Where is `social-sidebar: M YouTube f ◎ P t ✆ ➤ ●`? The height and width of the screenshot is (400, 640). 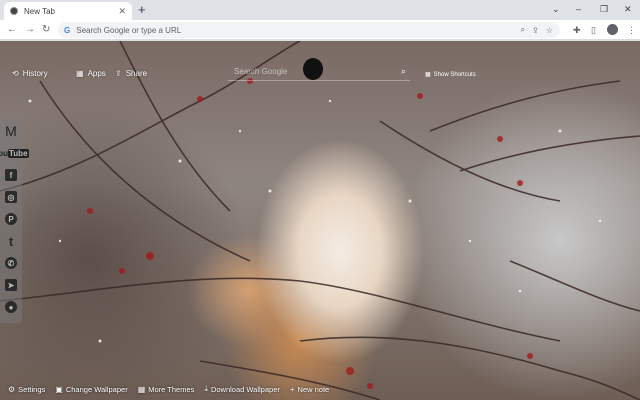 social-sidebar: M YouTube f ◎ P t ✆ ➤ ● is located at coordinates (14, 221).